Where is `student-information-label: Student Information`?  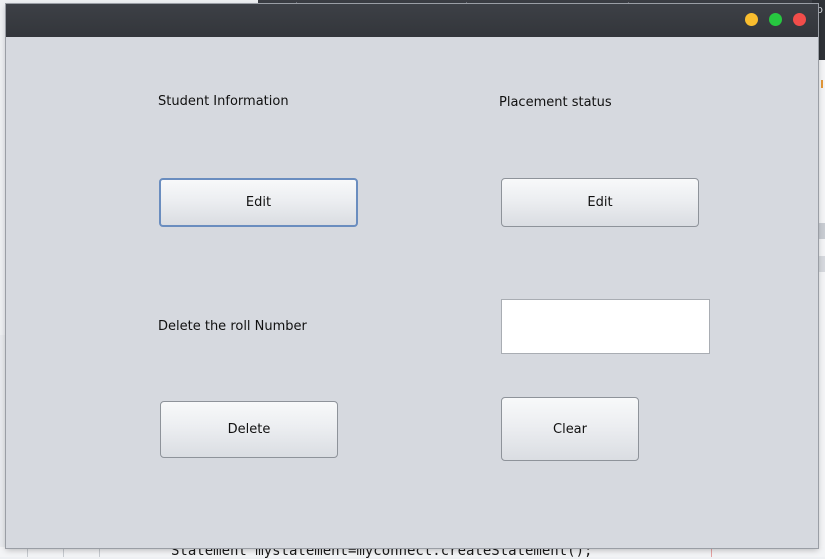
student-information-label: Student Information is located at coordinates (223, 101).